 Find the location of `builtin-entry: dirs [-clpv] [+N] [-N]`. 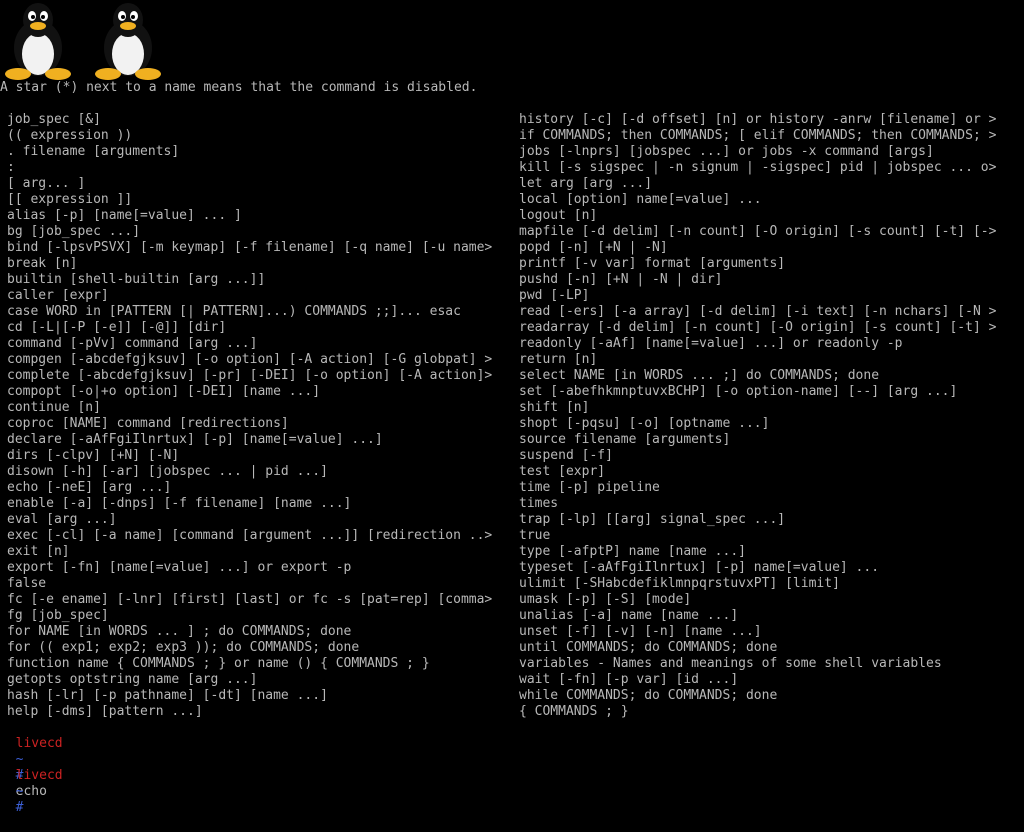

builtin-entry: dirs [-clpv] [+N] [-N] is located at coordinates (93, 455).